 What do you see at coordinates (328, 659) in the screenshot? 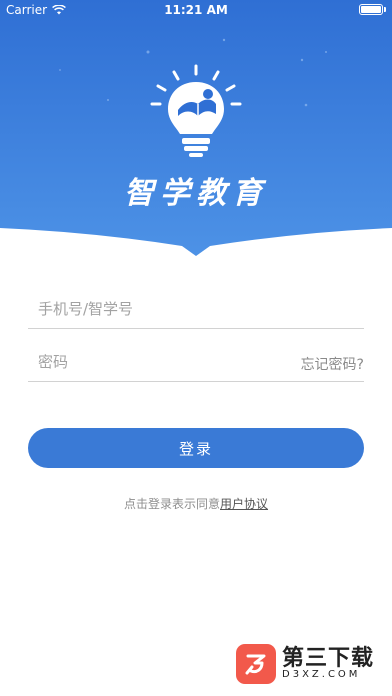
I see `watermark-title: 第三下载` at bounding box center [328, 659].